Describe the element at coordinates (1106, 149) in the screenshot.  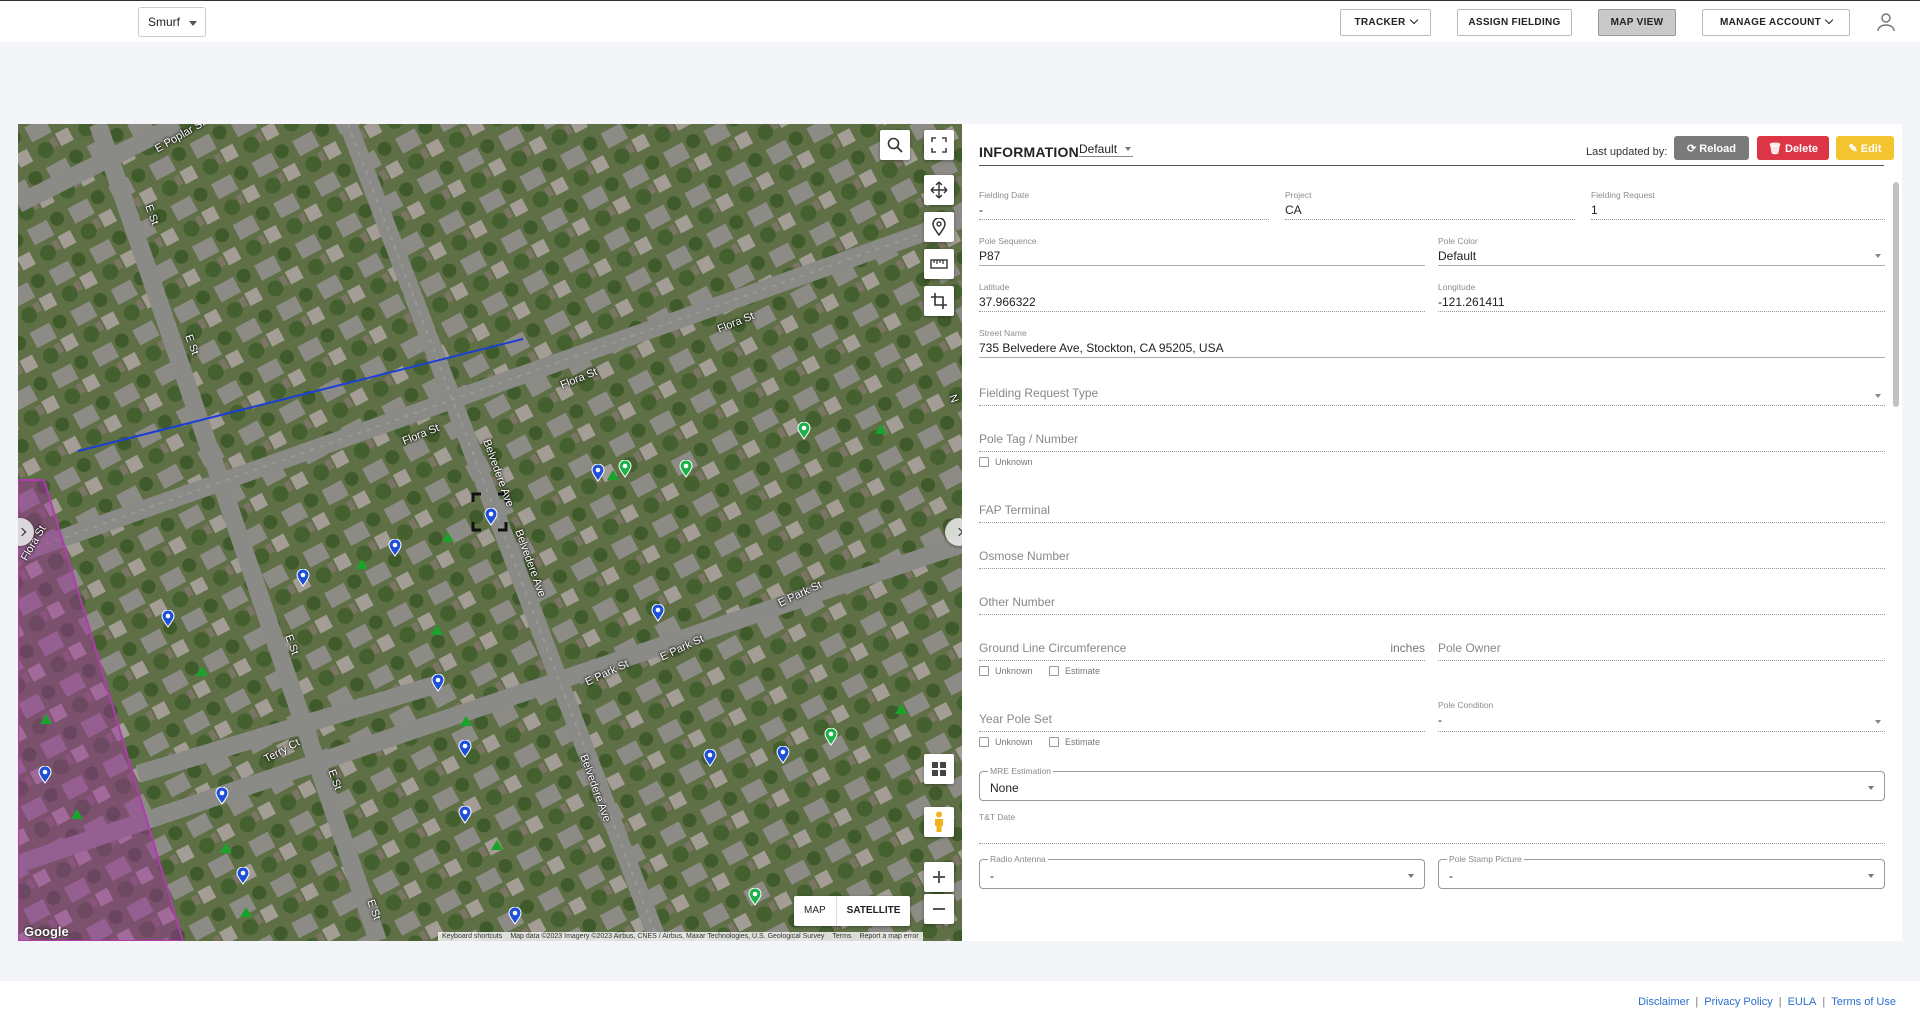
I see `view-select: Default` at that location.